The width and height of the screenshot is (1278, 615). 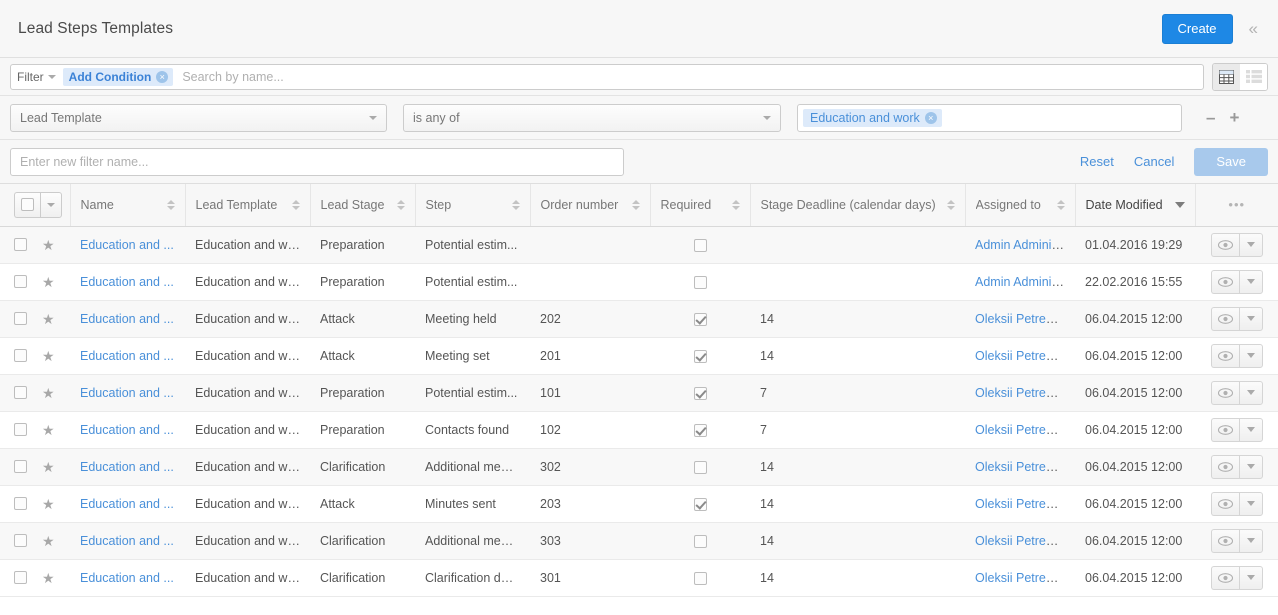 What do you see at coordinates (1135, 205) in the screenshot?
I see `column-header-date-modified: Date Modified` at bounding box center [1135, 205].